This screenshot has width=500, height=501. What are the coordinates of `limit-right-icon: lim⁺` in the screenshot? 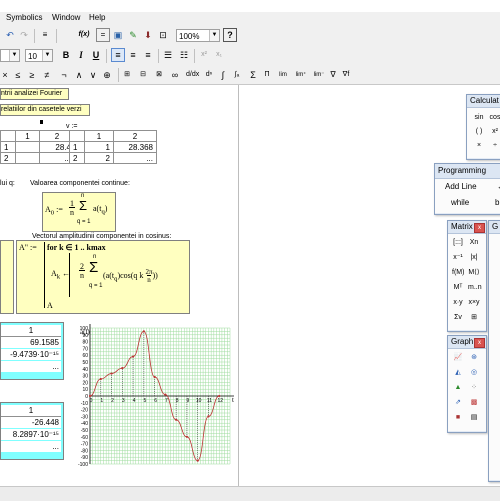 It's located at (301, 75).